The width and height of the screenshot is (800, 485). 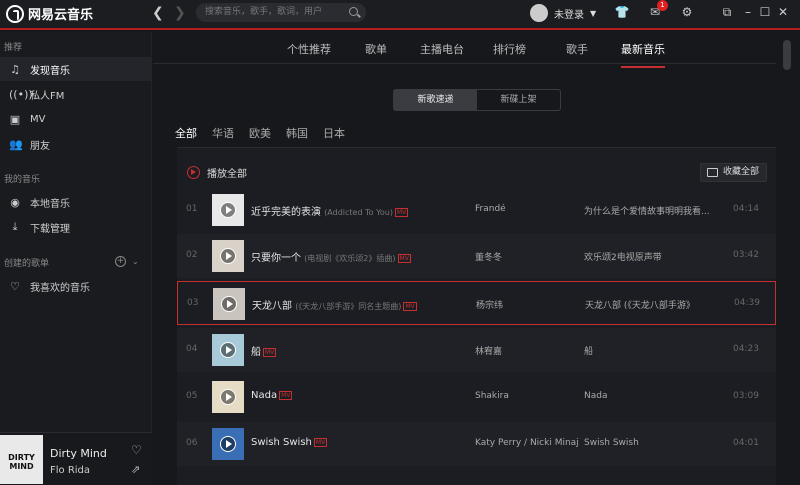 I want to click on region-chinese: 华语, so click(x=223, y=133).